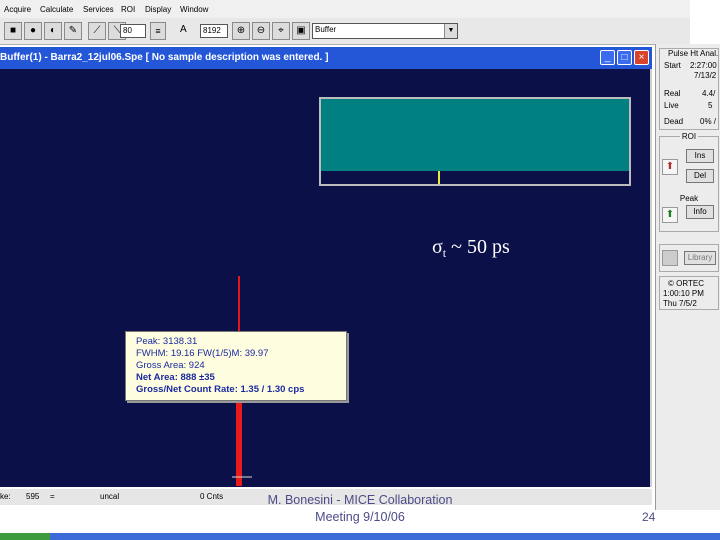  I want to click on start-acquire-icon: ■, so click(13, 31).